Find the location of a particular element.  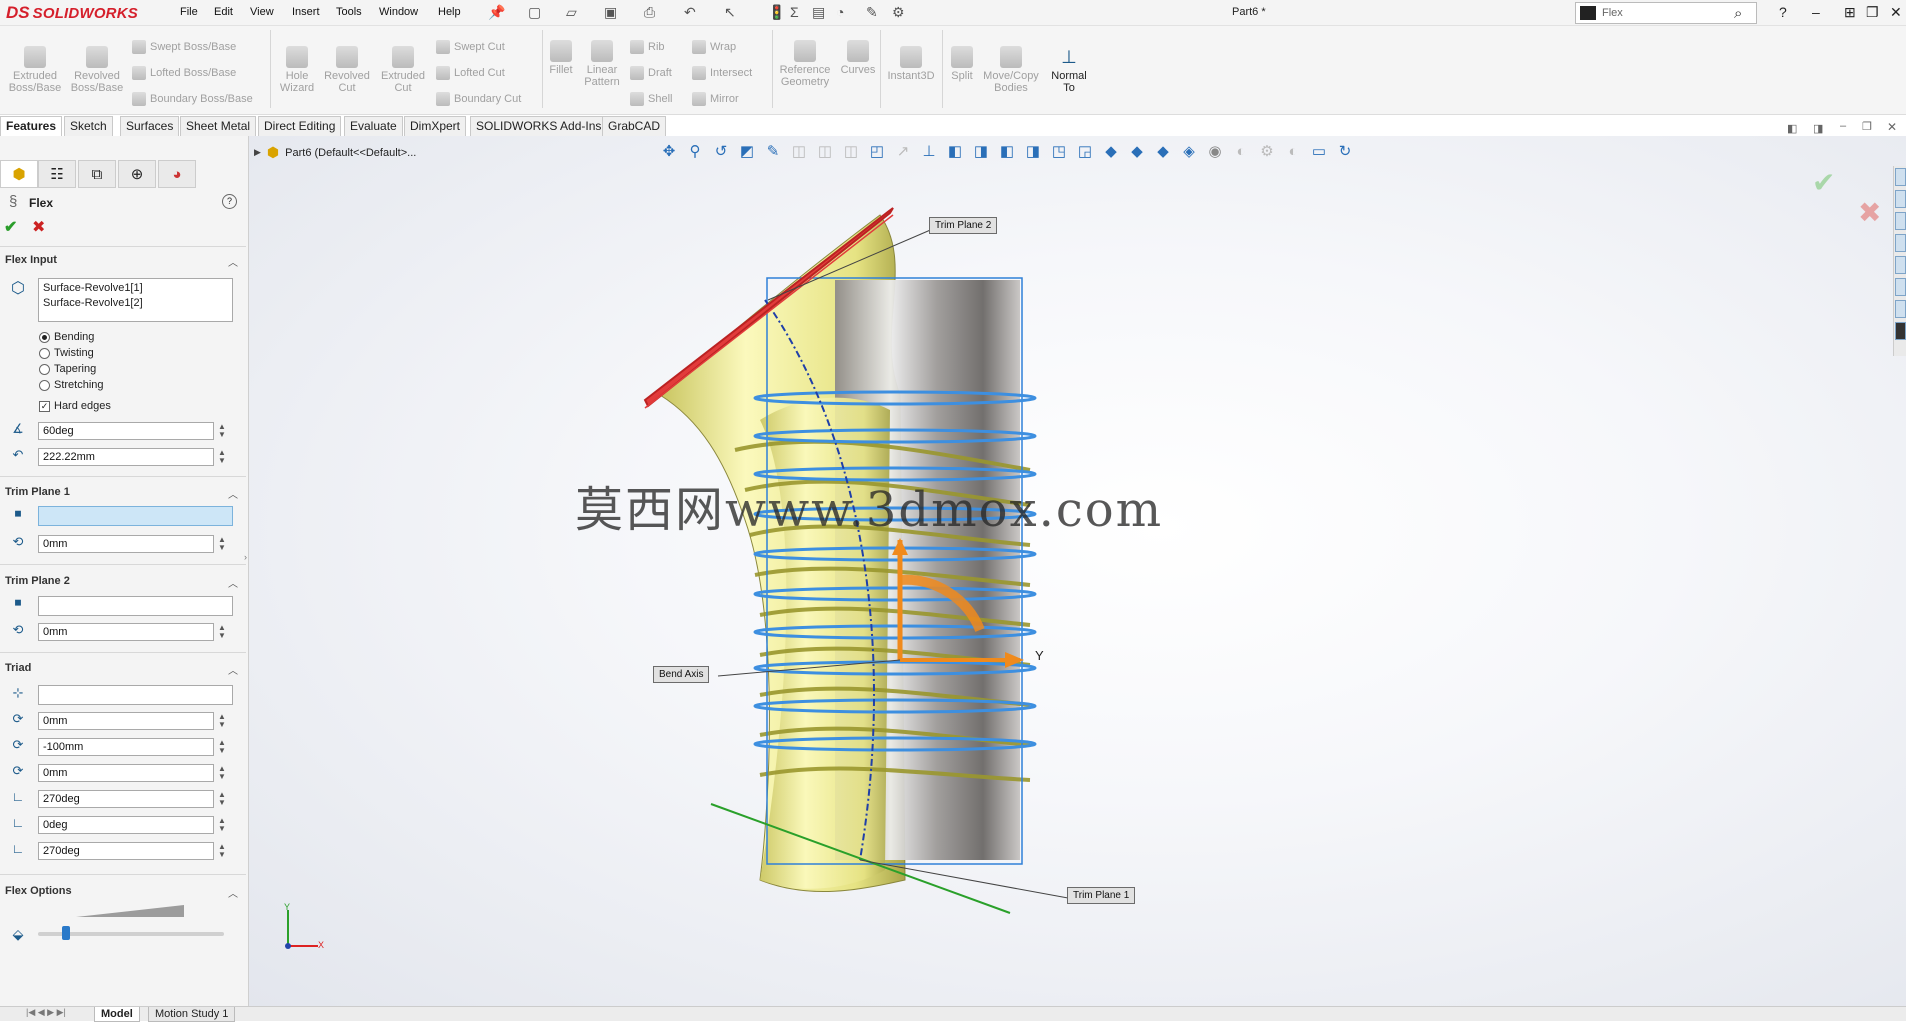

axis-triad-indicator is located at coordinates (301, 929).